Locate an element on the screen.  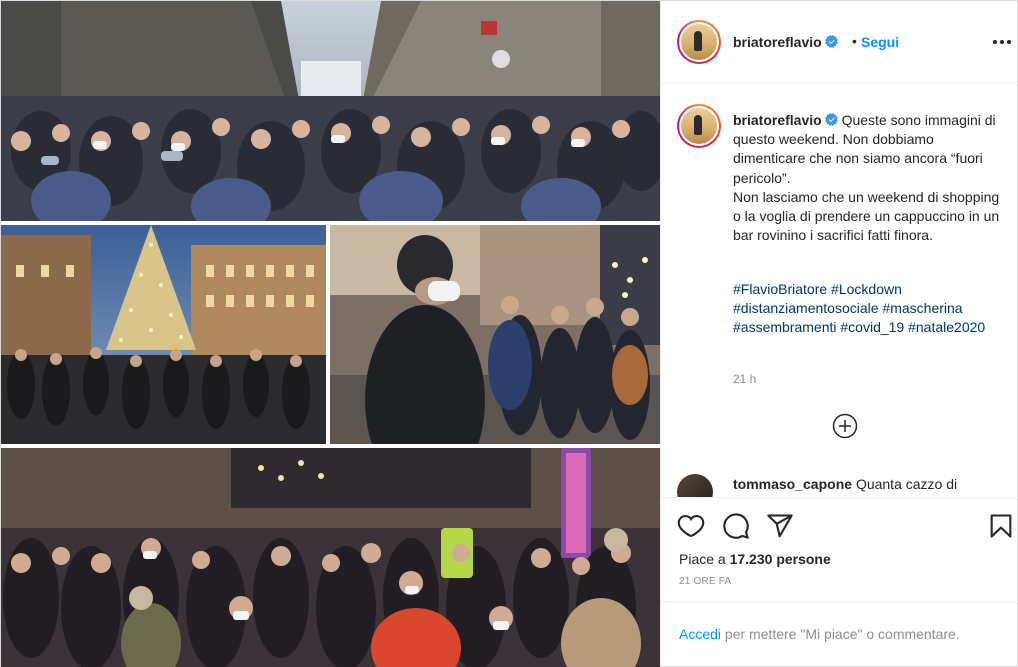
hashtag-link: #mascherina is located at coordinates (922, 308).